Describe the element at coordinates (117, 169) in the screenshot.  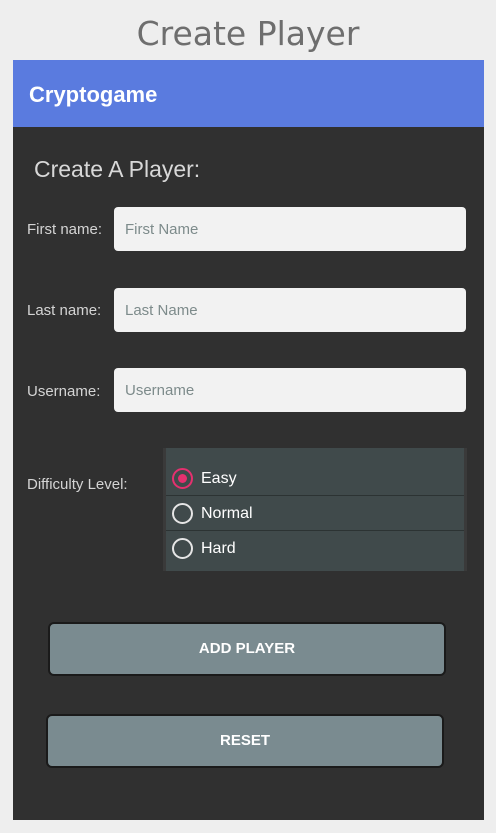
I see `form-heading: Create A Player:` at that location.